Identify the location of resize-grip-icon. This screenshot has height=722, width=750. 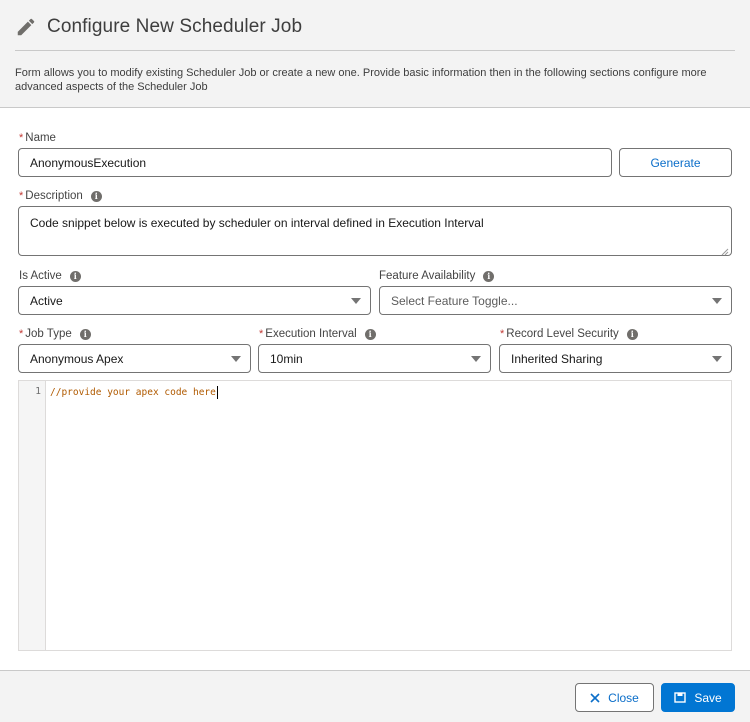
(725, 250).